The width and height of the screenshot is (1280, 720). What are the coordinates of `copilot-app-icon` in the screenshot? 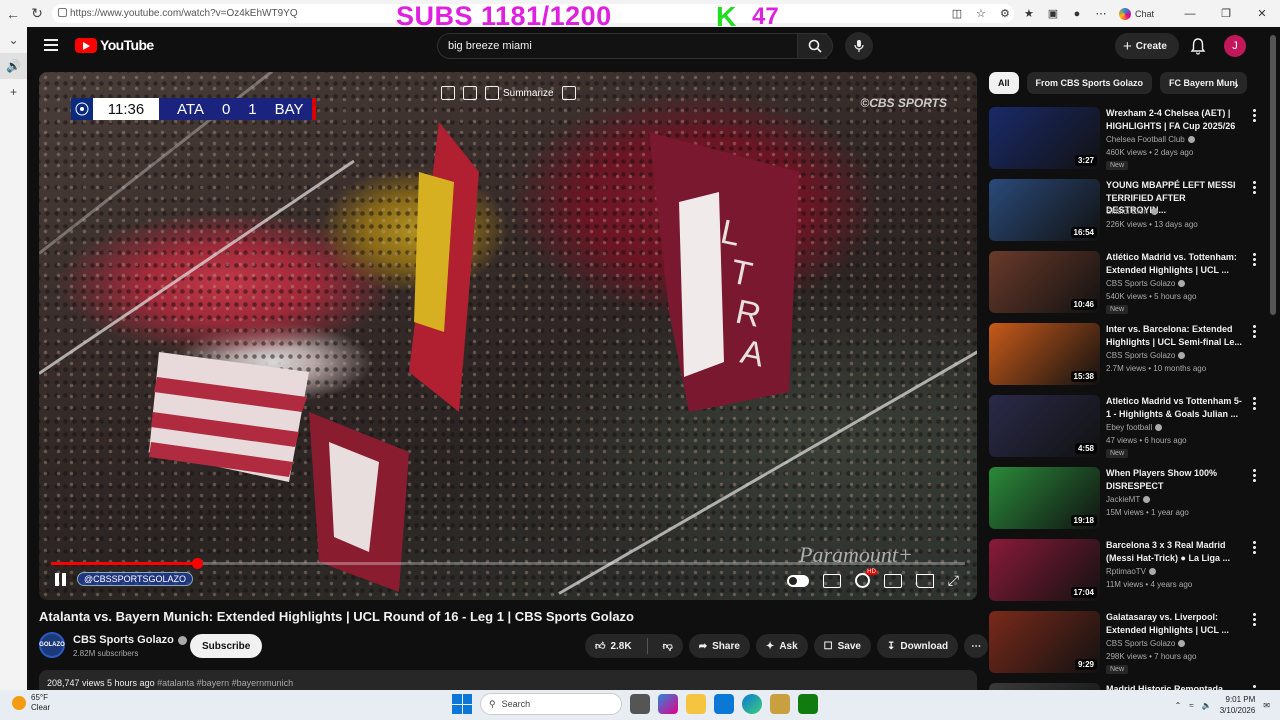 It's located at (668, 704).